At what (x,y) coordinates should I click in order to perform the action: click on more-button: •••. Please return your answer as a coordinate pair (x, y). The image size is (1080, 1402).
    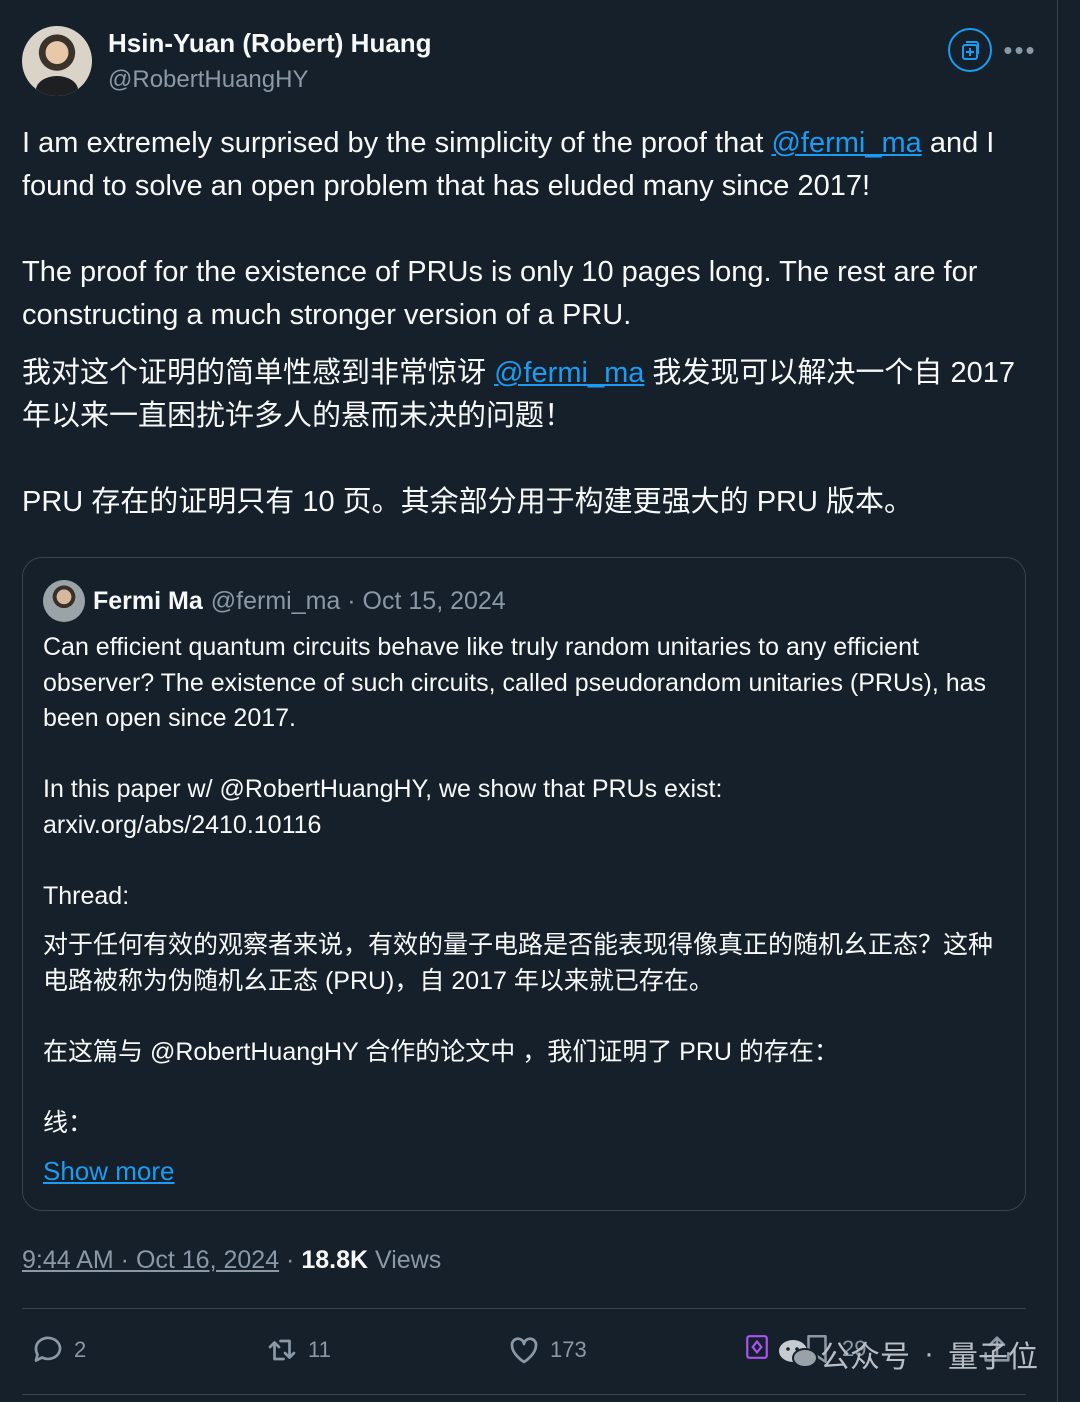
    Looking at the image, I should click on (1020, 50).